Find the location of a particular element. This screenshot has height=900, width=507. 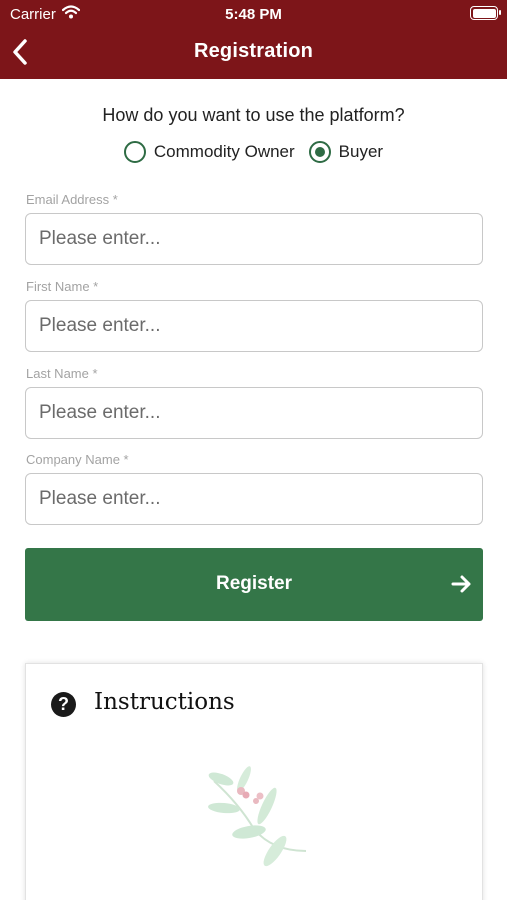

first-name-label: First Name * is located at coordinates (62, 286).